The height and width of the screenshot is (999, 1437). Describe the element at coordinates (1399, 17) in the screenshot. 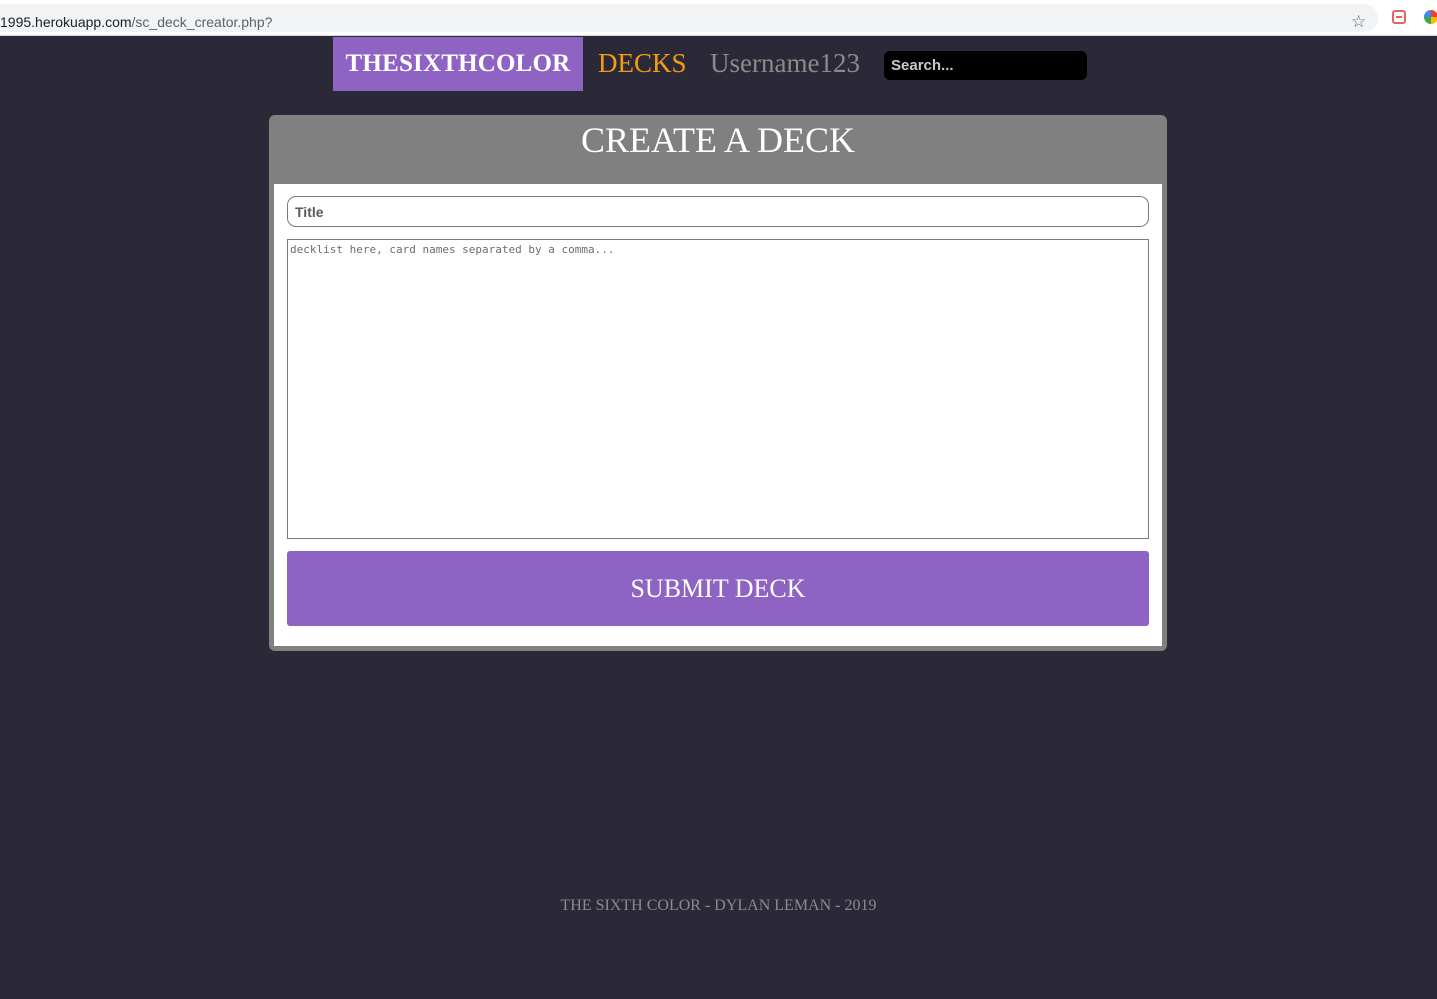

I see `extension-icon` at that location.